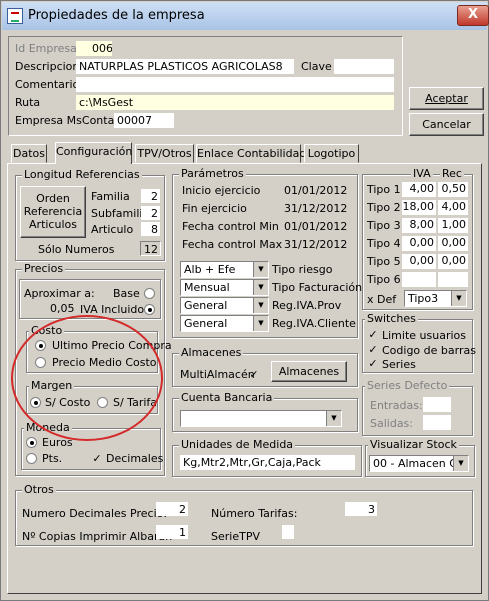 The image size is (489, 601). I want to click on aproximar-label: Aproximar a:, so click(59, 293).